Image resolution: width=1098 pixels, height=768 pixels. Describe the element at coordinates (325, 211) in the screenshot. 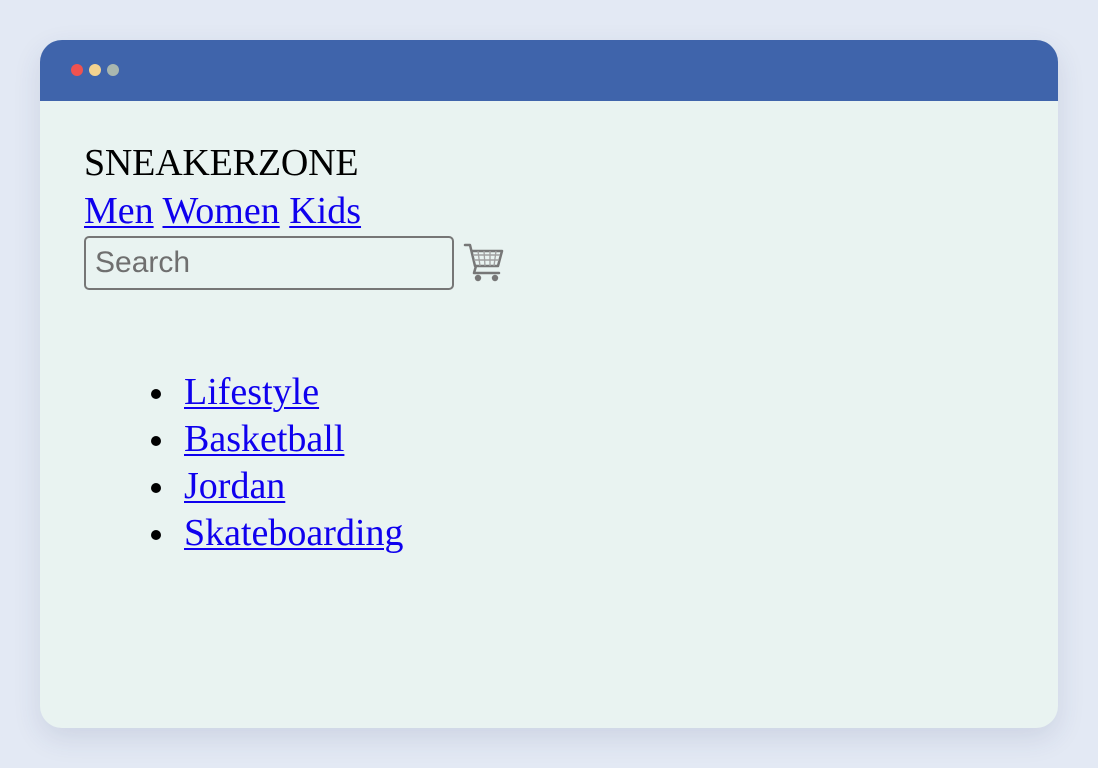

I see `nav-link-kids: Kids` at that location.